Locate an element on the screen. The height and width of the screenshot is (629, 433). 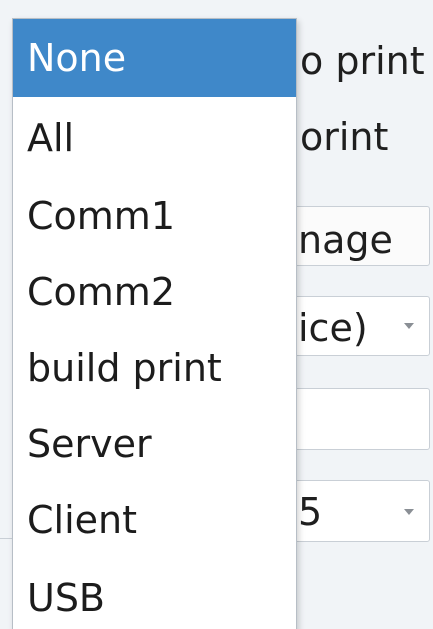
number-select: 5 is located at coordinates (355, 511).